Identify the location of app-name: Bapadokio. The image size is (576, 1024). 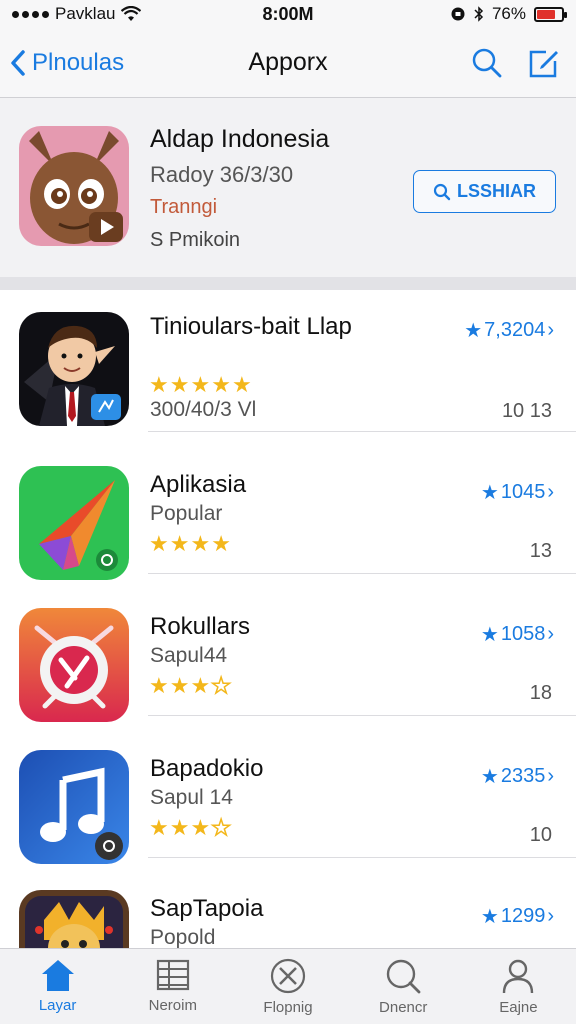
(207, 768).